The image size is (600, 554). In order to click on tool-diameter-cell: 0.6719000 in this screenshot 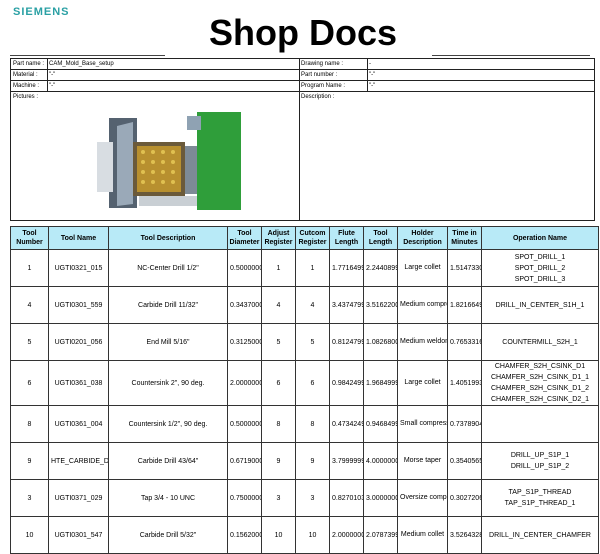, I will do `click(244, 461)`.